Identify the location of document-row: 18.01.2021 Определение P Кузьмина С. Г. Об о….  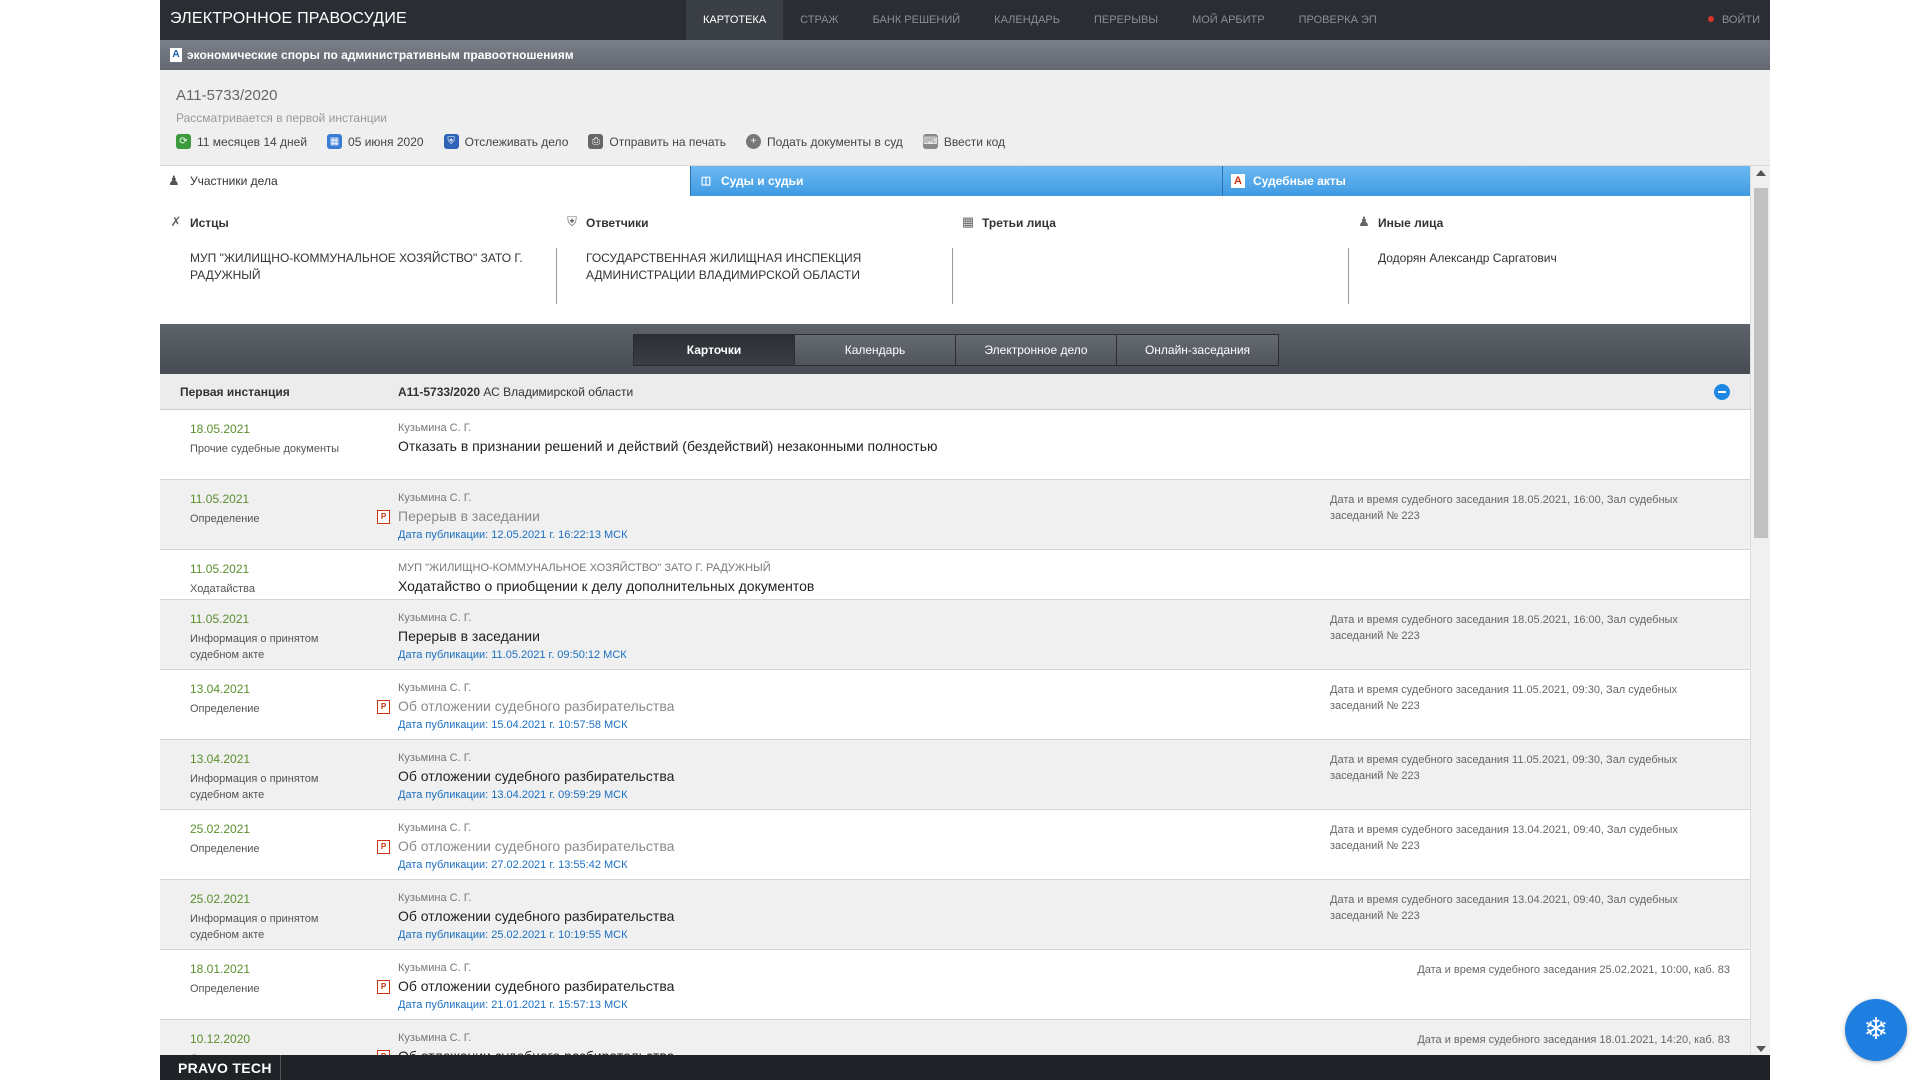
(955, 985).